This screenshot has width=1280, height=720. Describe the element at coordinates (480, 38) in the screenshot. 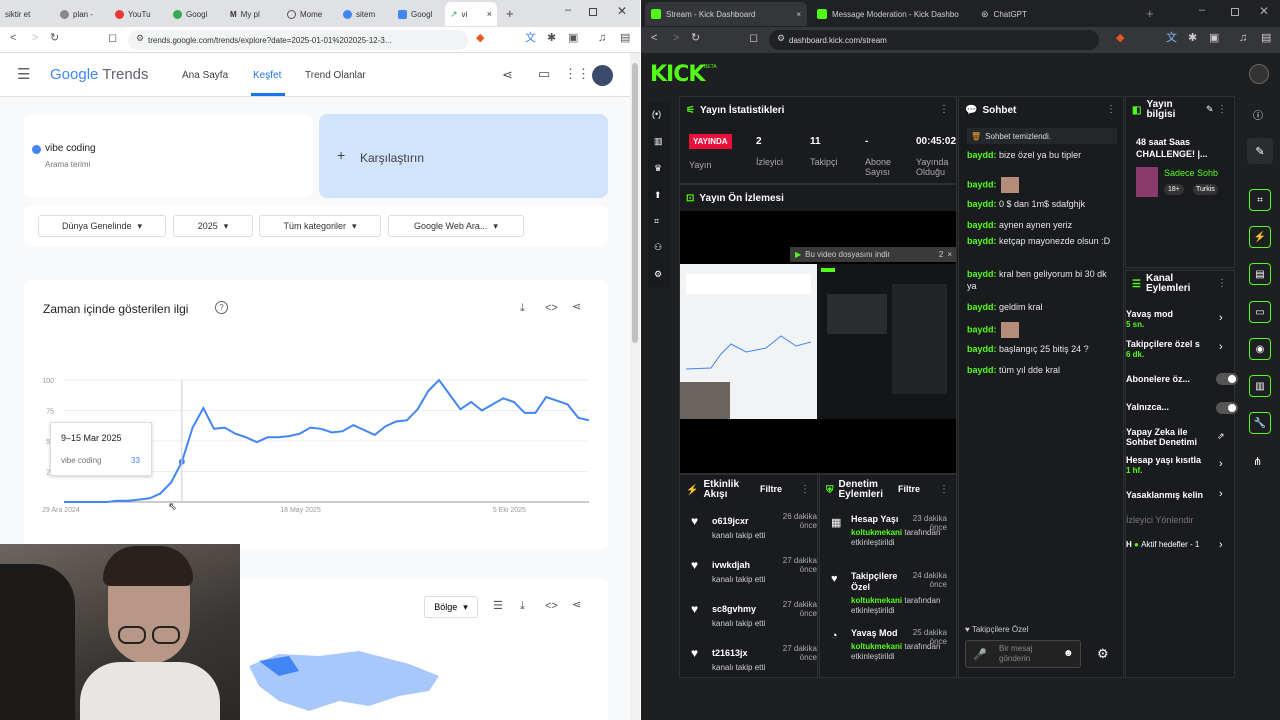

I see `brave-icon: ◆` at that location.